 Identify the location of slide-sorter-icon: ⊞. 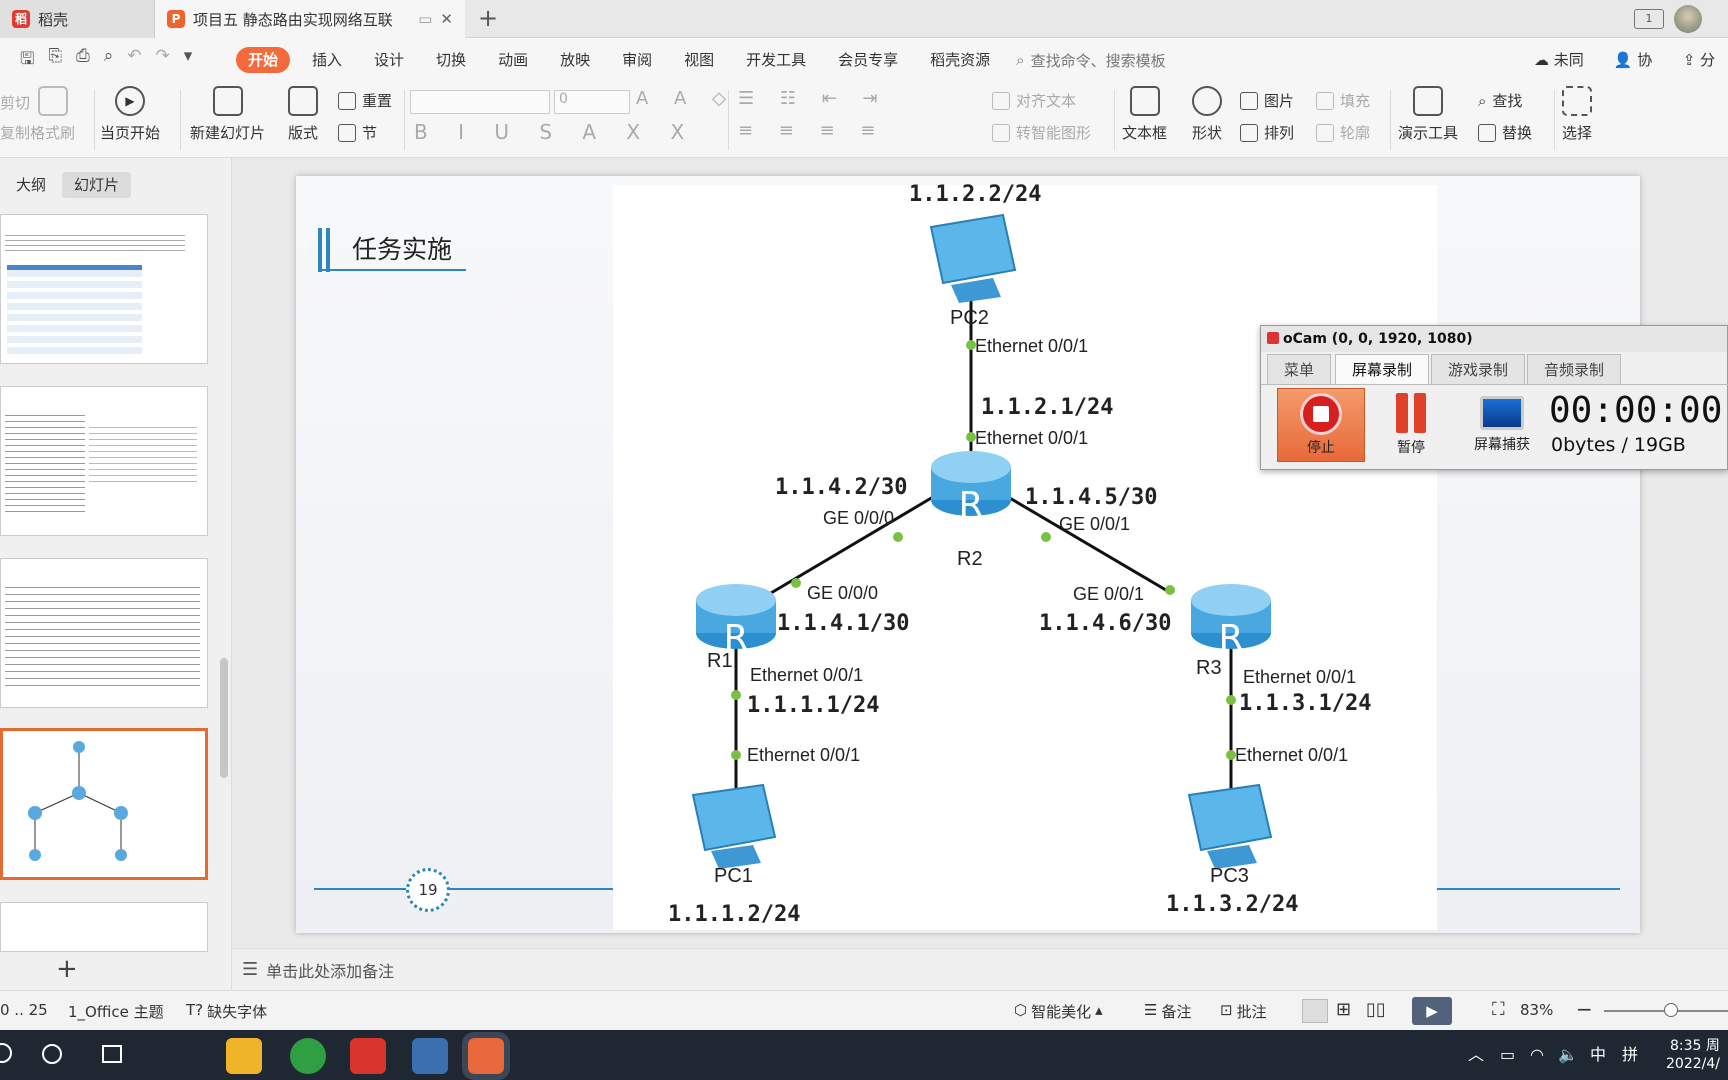
(1343, 1009).